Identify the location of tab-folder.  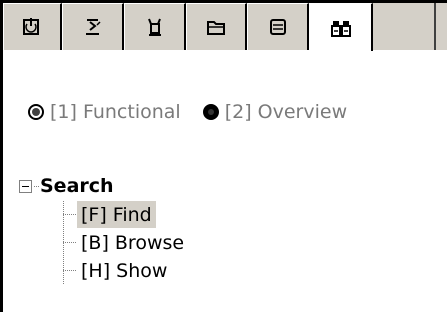
(216, 26).